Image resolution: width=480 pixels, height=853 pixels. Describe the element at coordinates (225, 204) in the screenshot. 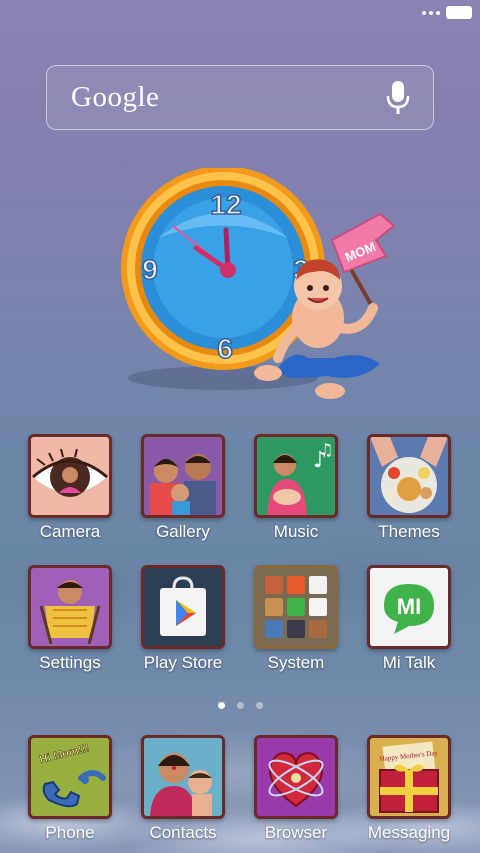

I see `clock-numeral-12: 12` at that location.